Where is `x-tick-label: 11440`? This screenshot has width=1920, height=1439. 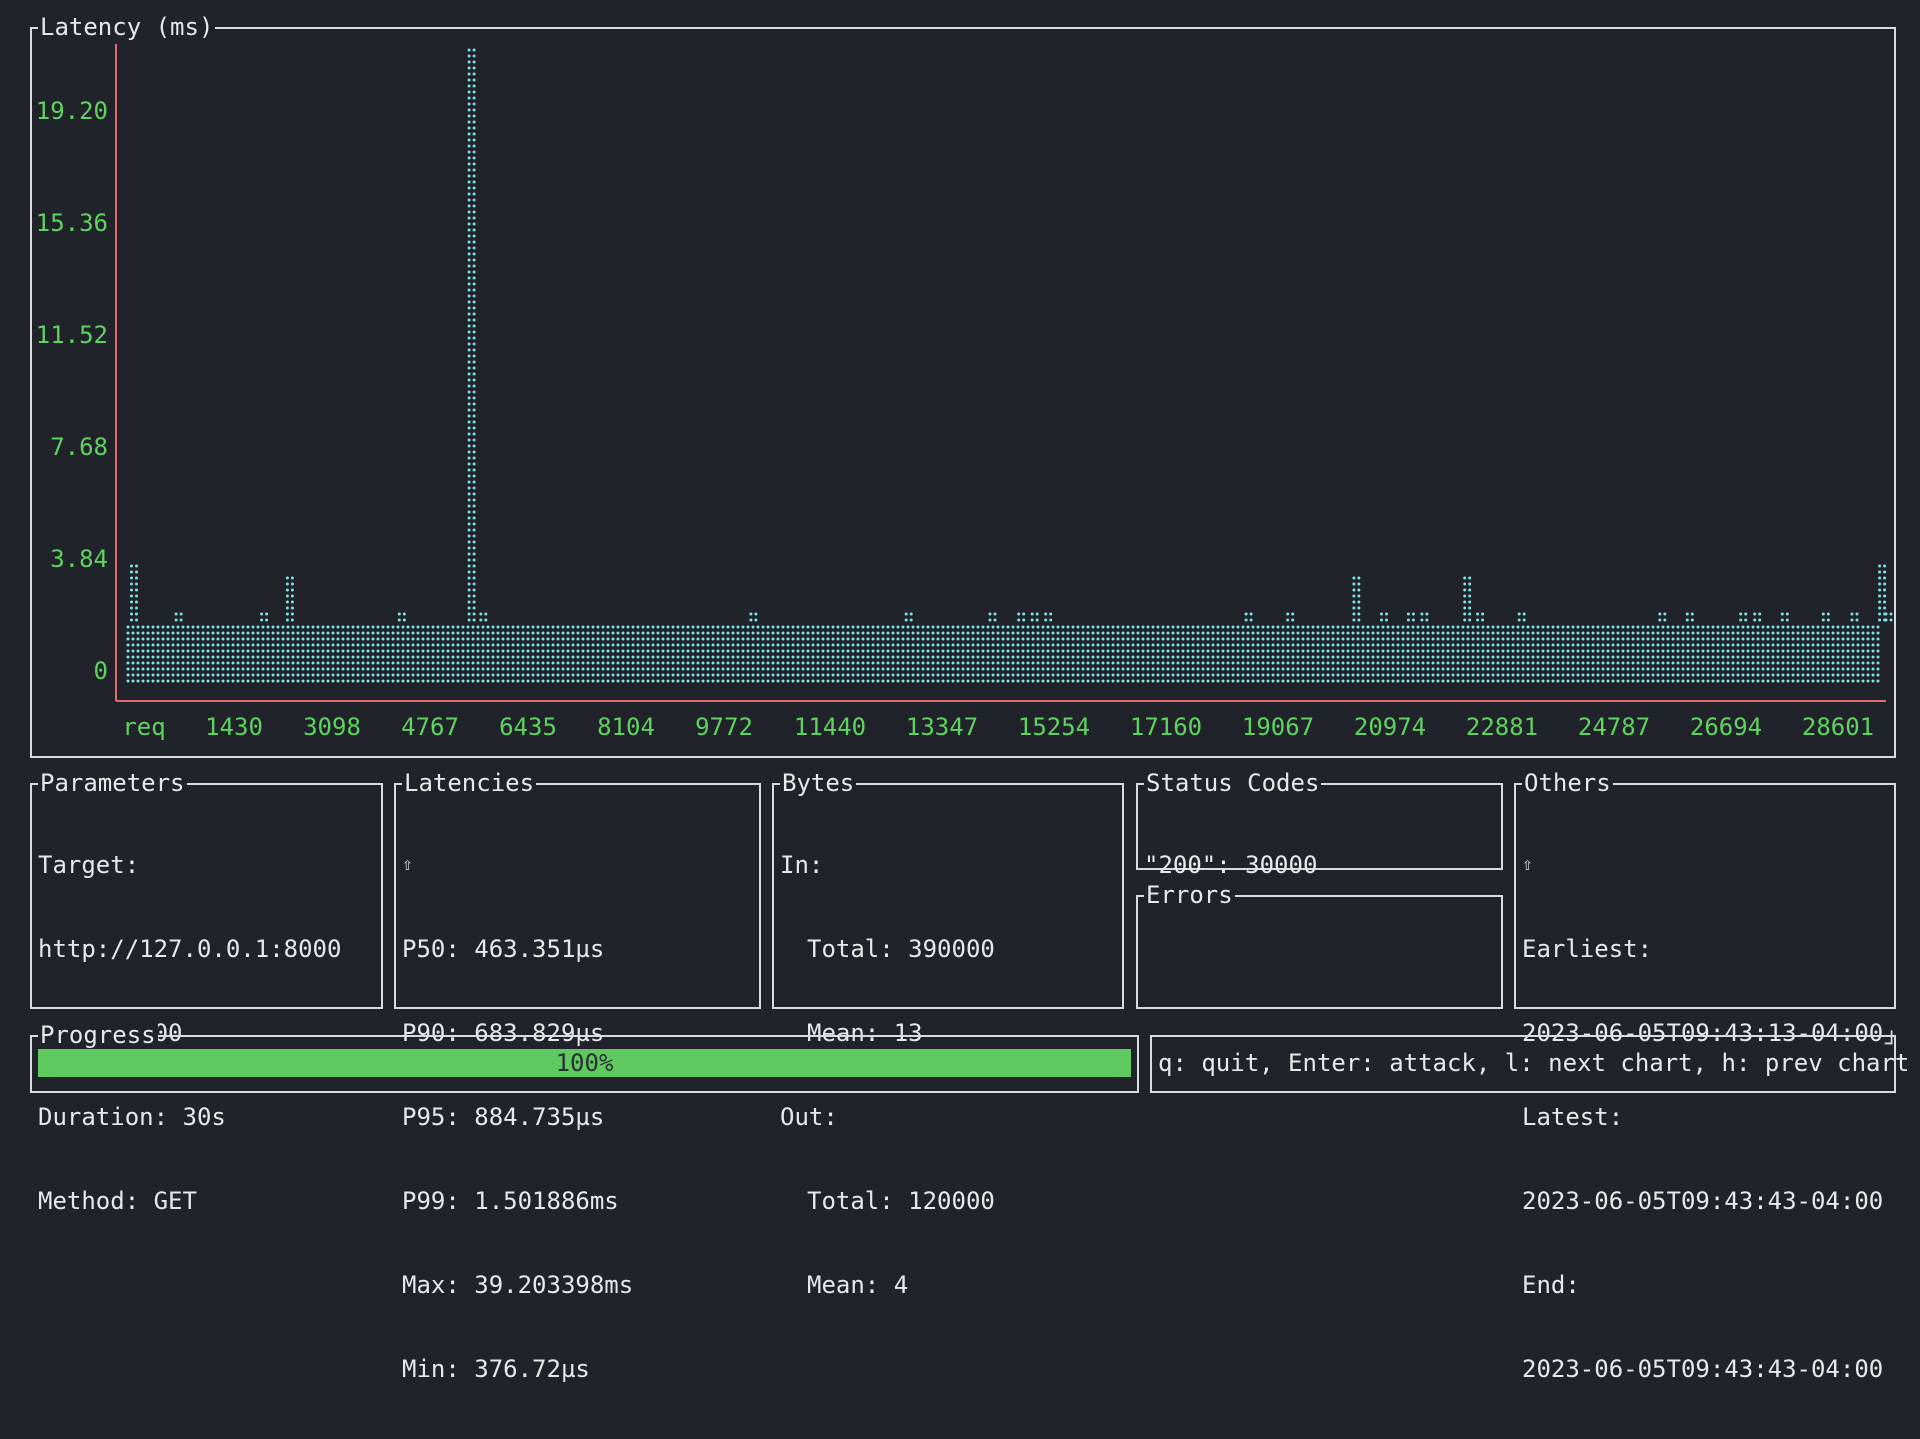
x-tick-label: 11440 is located at coordinates (830, 727).